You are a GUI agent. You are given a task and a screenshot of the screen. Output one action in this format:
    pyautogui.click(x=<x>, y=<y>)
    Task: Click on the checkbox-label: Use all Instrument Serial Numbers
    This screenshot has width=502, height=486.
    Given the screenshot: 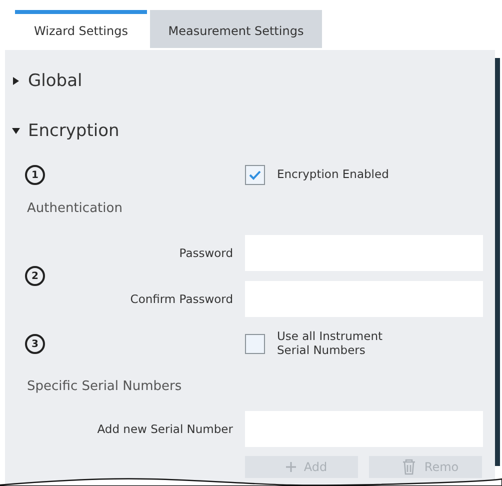 What is the action you would take?
    pyautogui.click(x=330, y=344)
    